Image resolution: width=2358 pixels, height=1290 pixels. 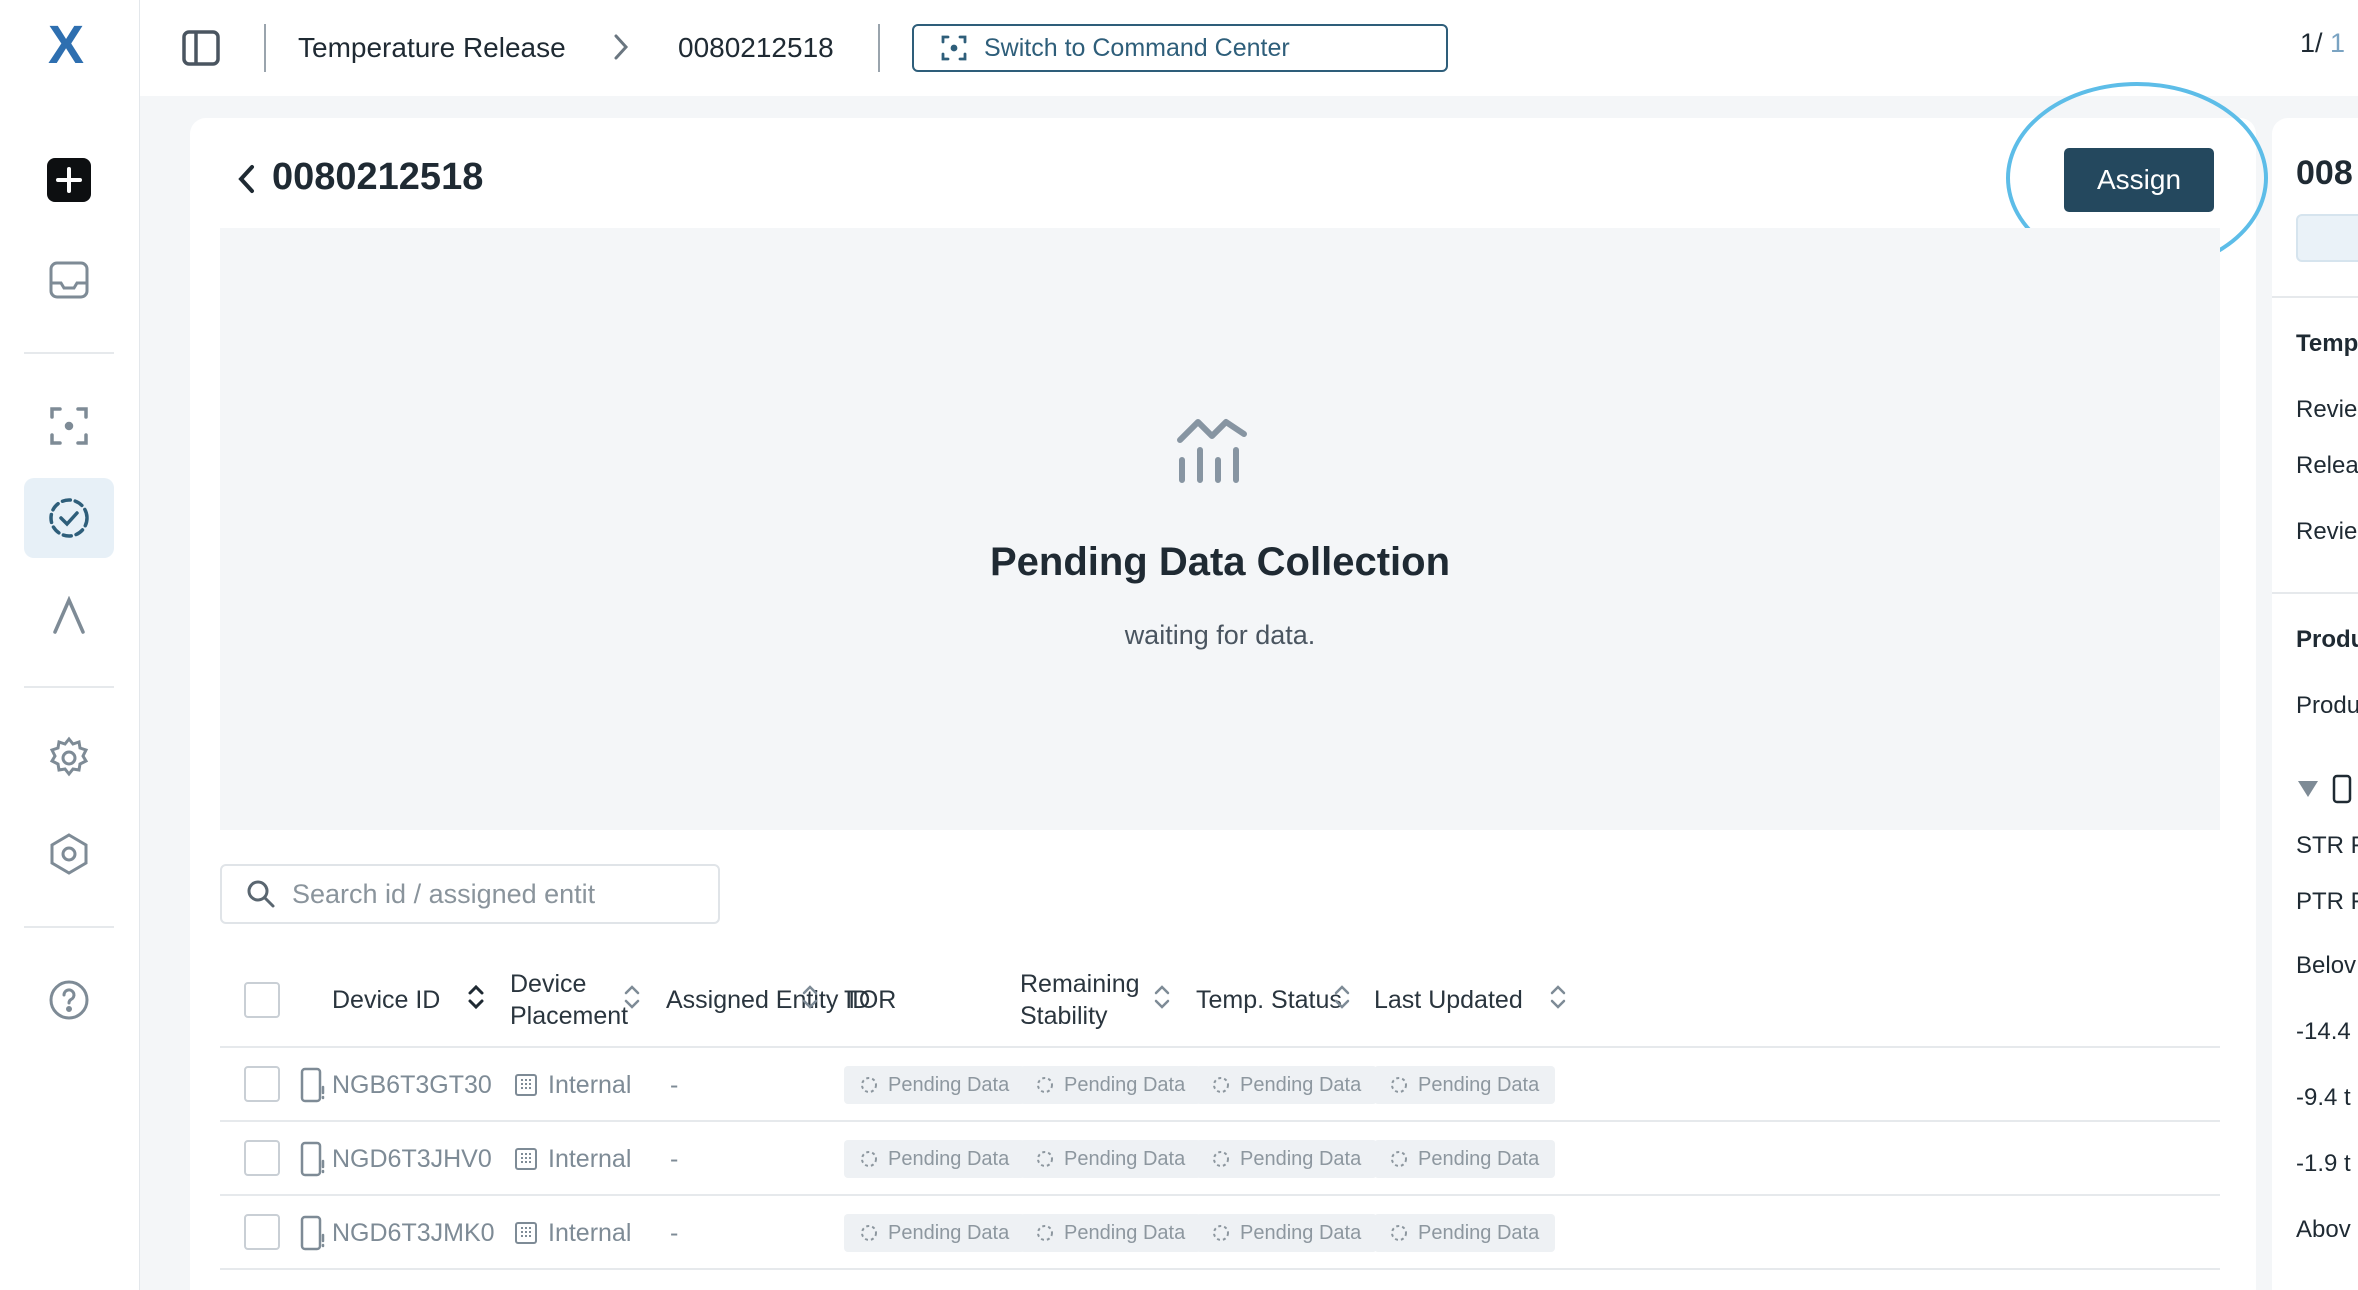 I want to click on right-panel-tab, so click(x=2327, y=238).